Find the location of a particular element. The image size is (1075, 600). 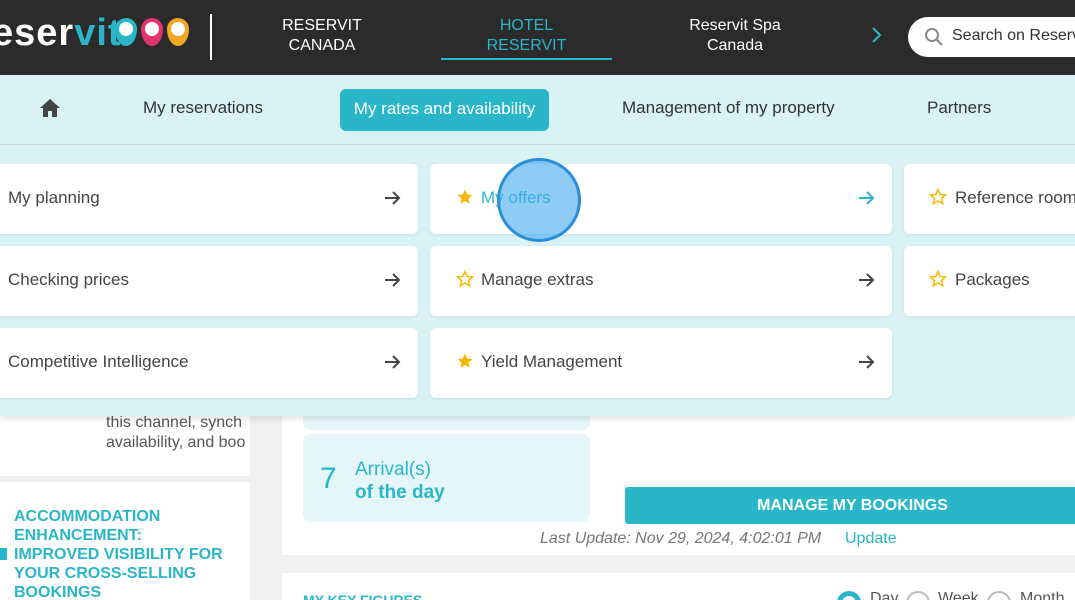

tab-hotel-reservit: HOTEL RESERVIT is located at coordinates (526, 36).